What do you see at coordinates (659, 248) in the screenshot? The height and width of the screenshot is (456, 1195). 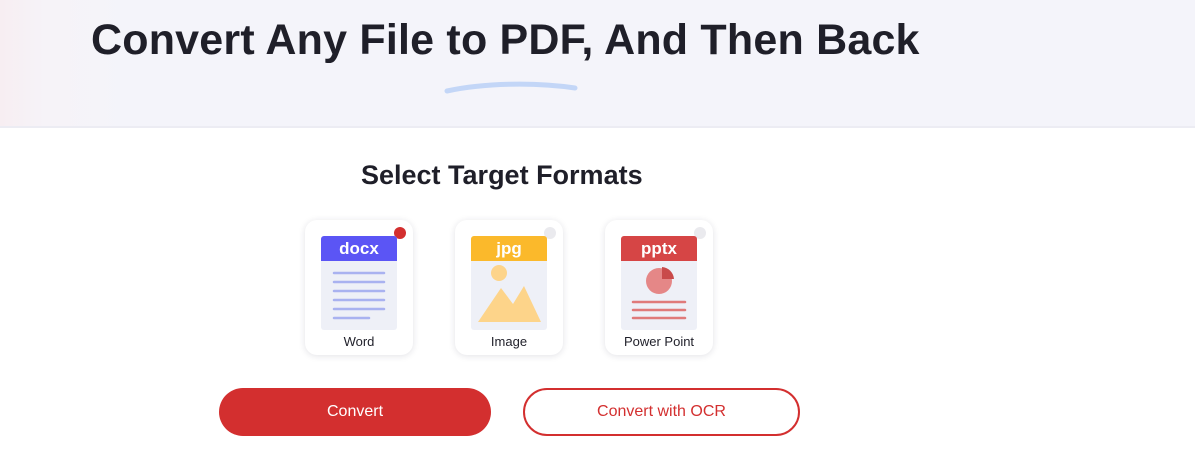 I see `format-ext-pptx: pptx` at bounding box center [659, 248].